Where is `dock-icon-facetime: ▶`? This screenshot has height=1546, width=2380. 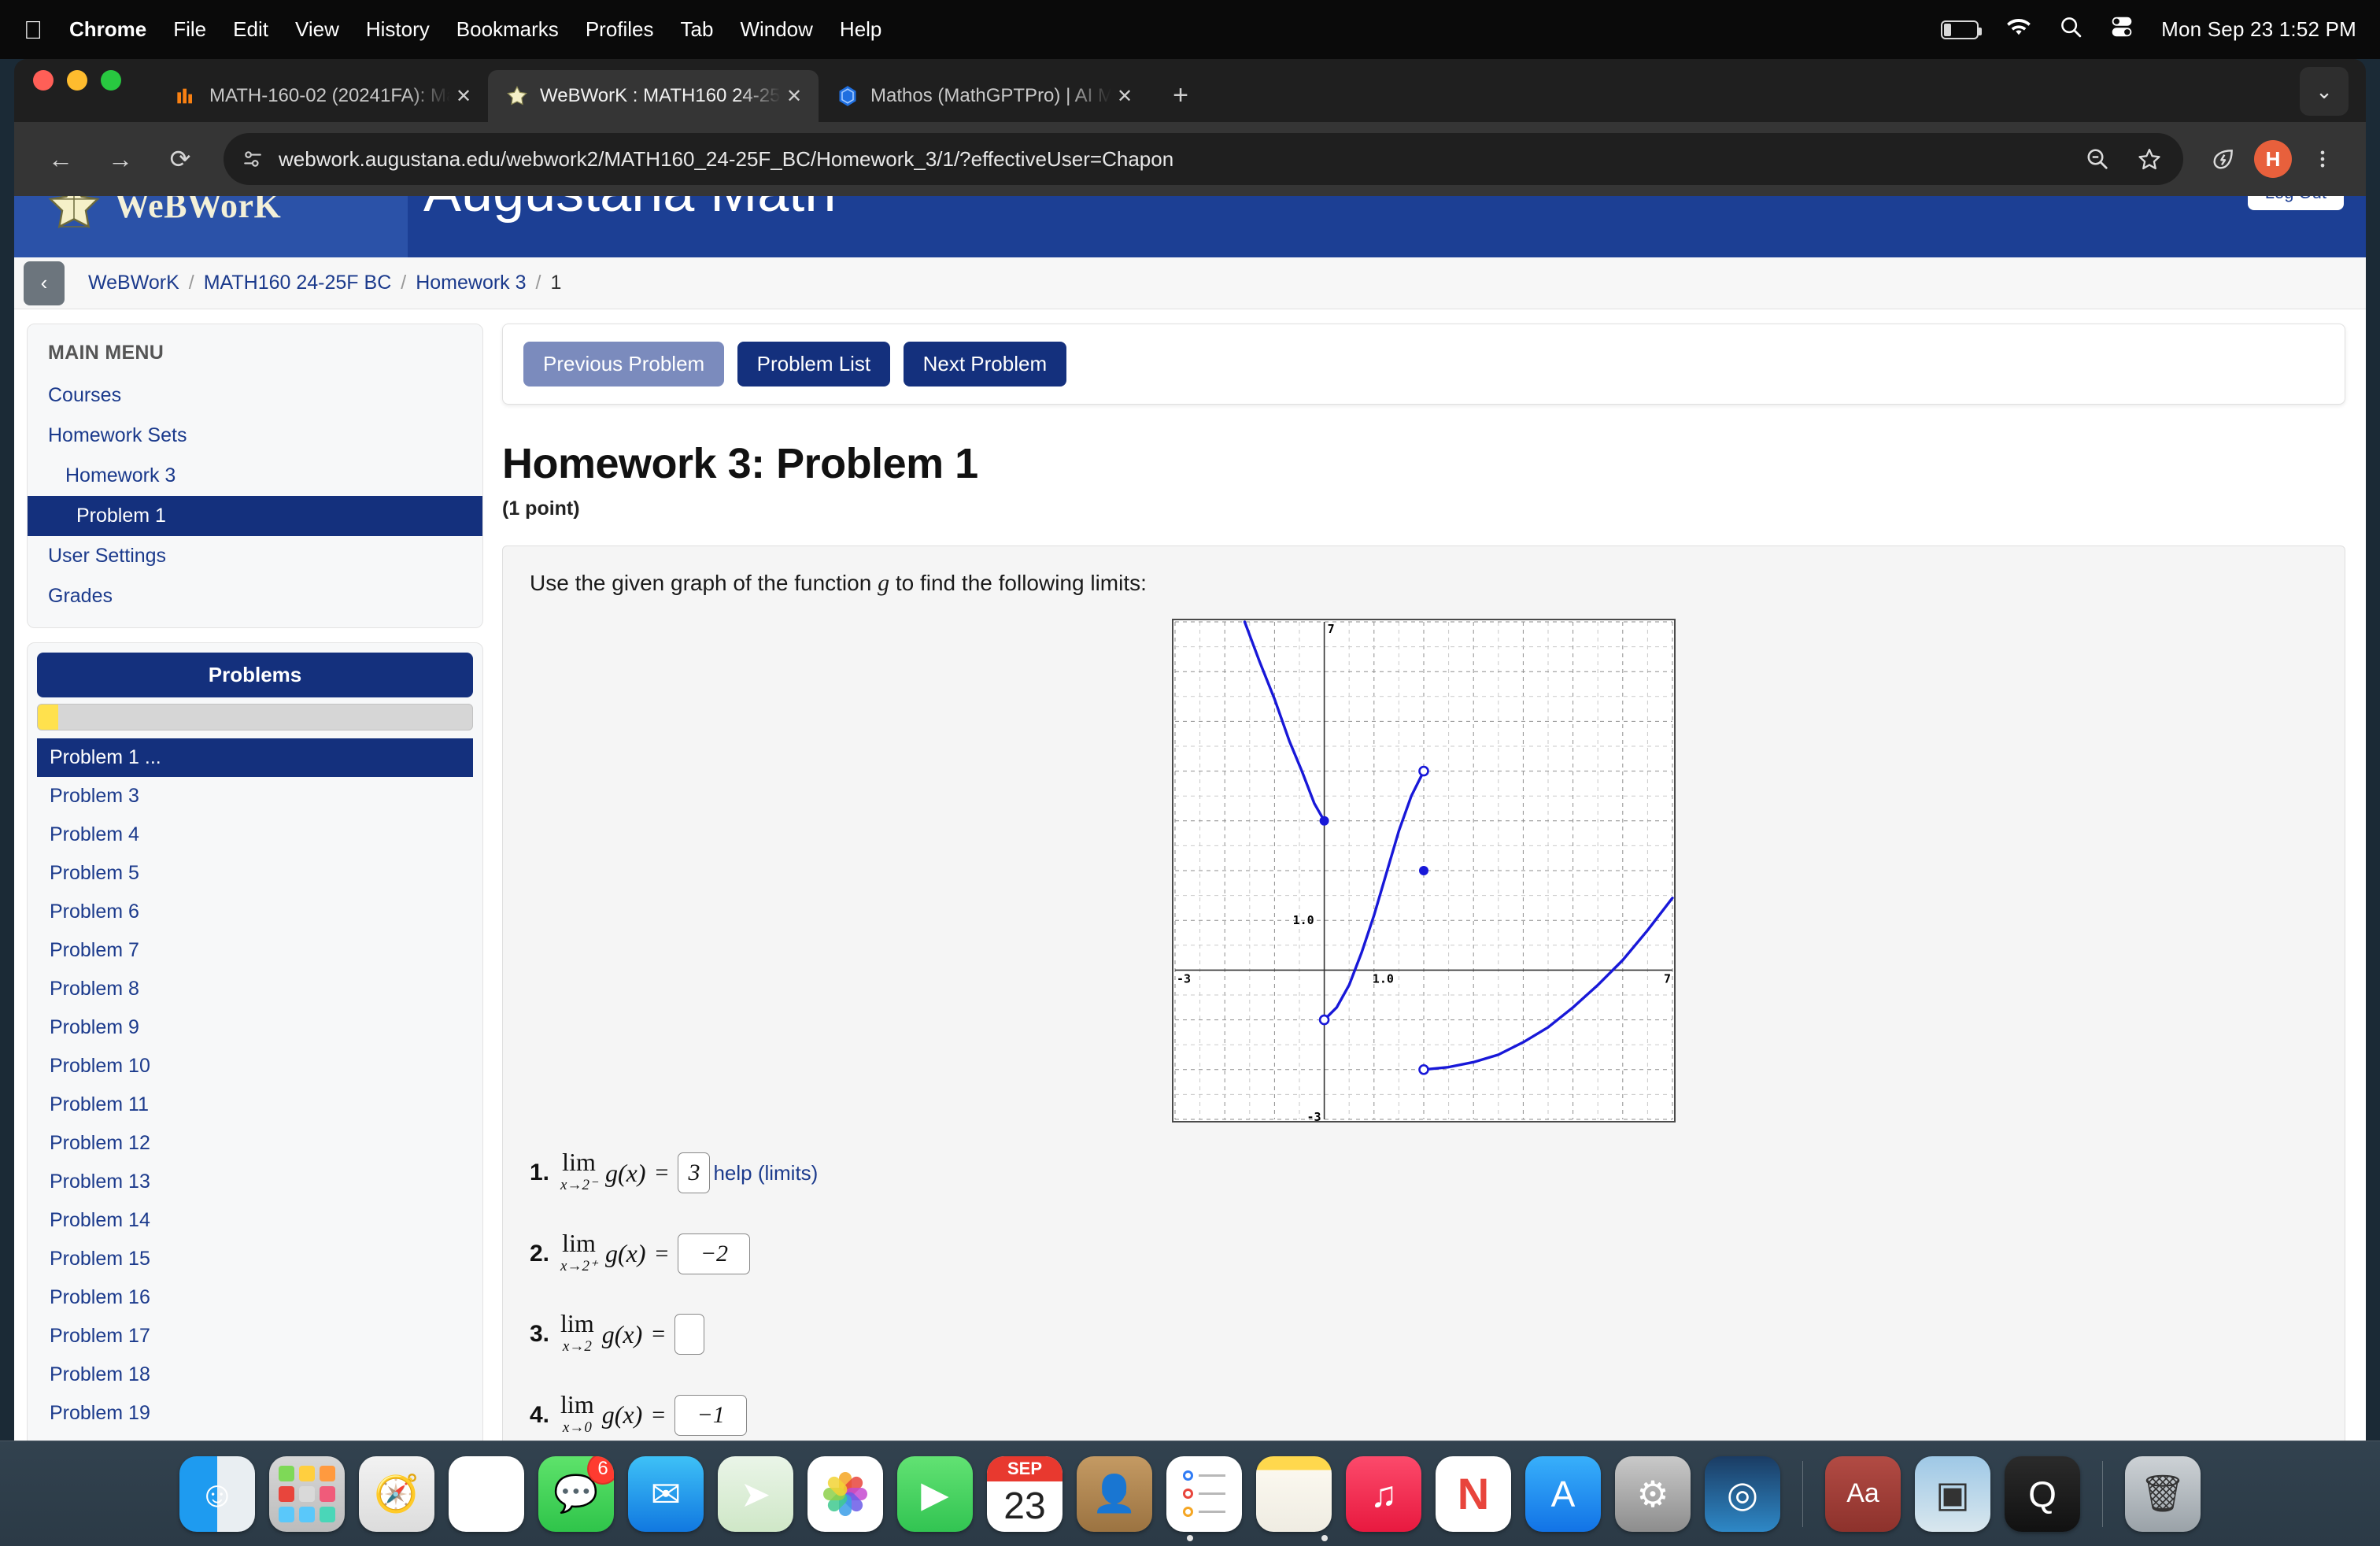 dock-icon-facetime: ▶ is located at coordinates (935, 1493).